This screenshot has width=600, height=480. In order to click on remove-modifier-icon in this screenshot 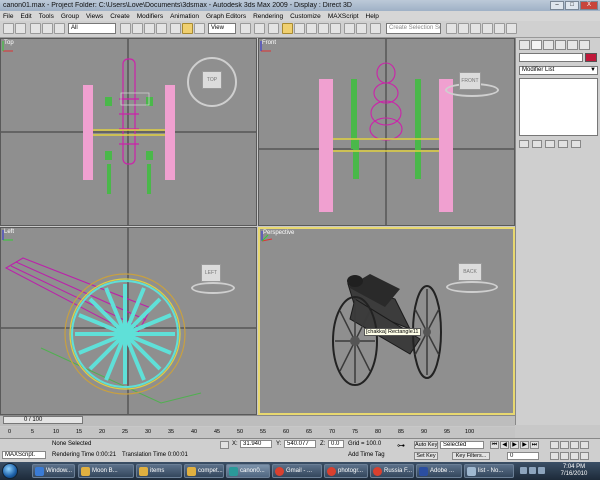, I will do `click(563, 144)`.